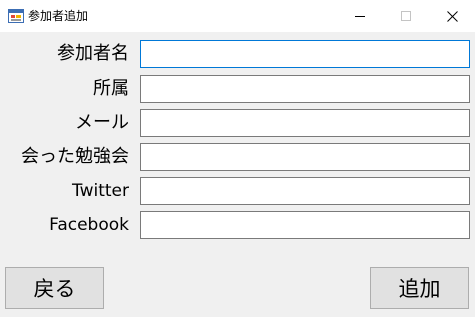 This screenshot has height=317, width=475. I want to click on add-button: 追加, so click(419, 288).